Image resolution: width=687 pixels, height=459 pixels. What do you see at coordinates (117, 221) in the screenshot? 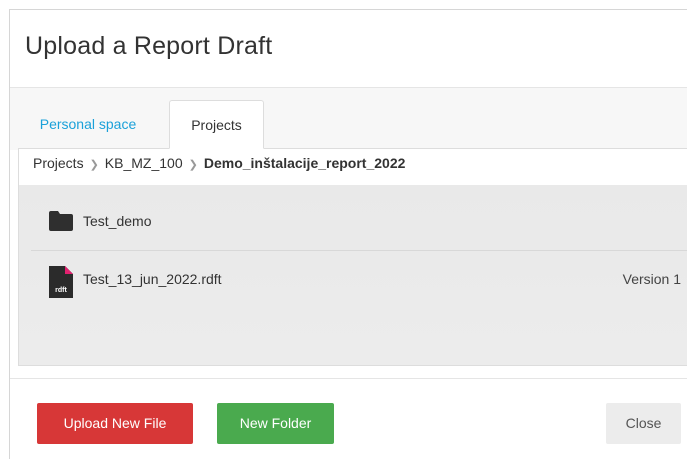
I see `folder-name: Test_demo` at bounding box center [117, 221].